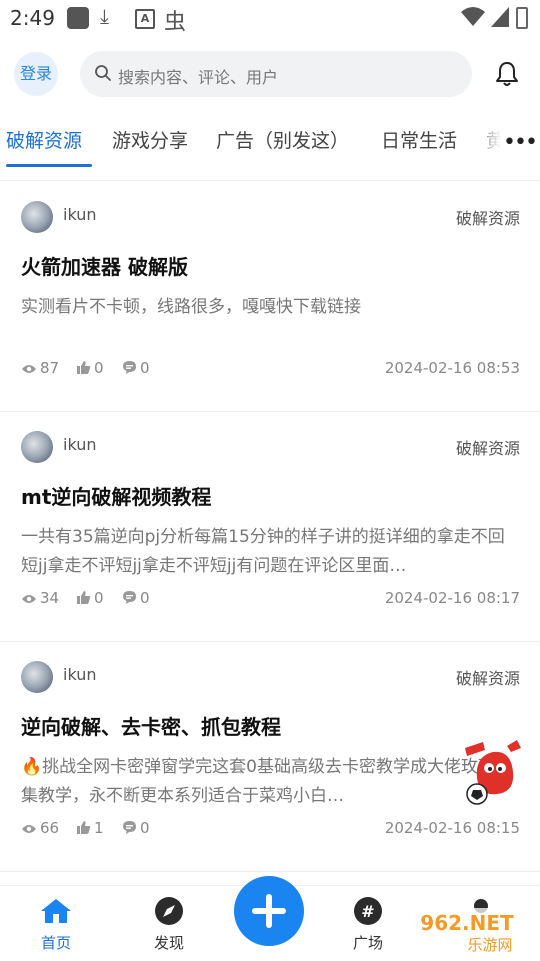 The image size is (540, 961). I want to click on svg-text: 962.NET, so click(467, 923).